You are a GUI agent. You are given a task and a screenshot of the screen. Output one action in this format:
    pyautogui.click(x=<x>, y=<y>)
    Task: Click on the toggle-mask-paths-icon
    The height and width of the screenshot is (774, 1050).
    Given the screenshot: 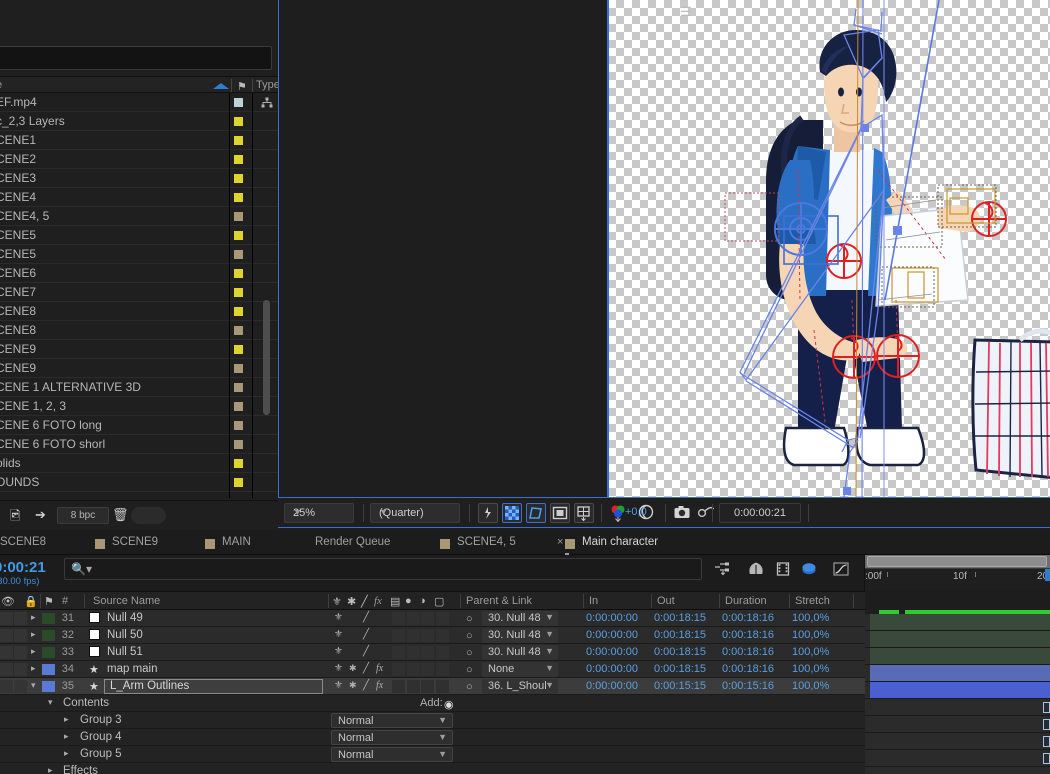 What is the action you would take?
    pyautogui.click(x=536, y=513)
    